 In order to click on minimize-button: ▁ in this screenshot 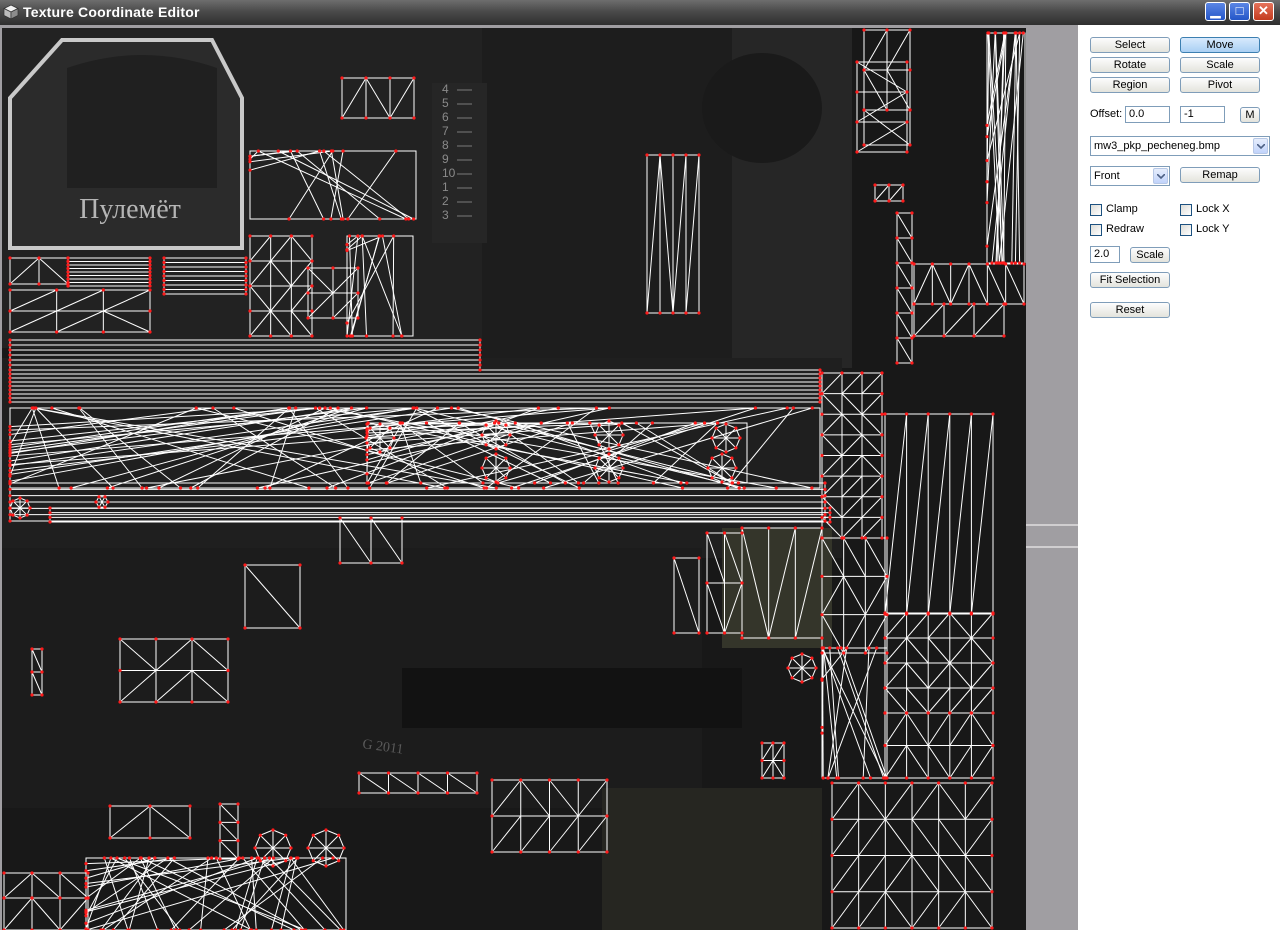, I will do `click(1215, 11)`.